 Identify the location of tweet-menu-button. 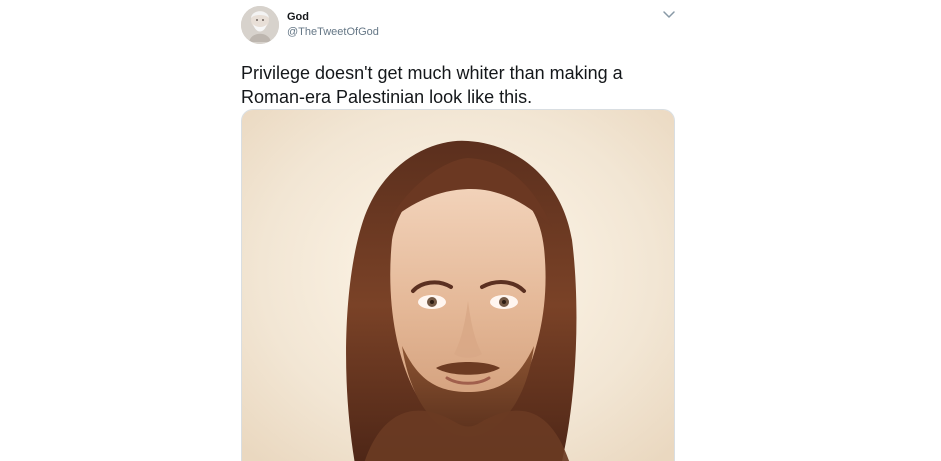
(669, 15).